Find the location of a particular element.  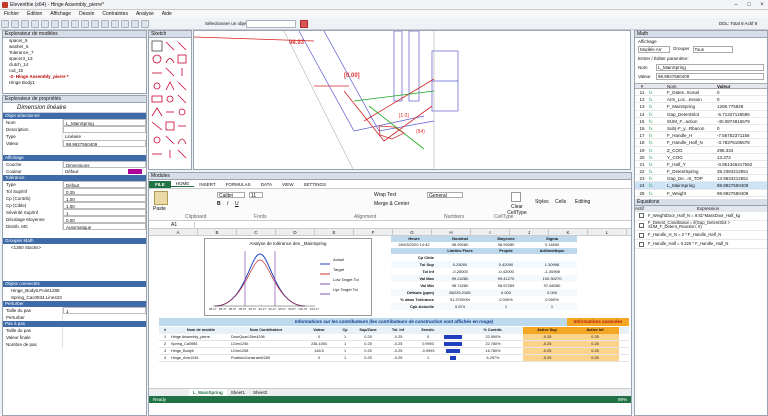

math-col-value: Valeur is located at coordinates (742, 86).